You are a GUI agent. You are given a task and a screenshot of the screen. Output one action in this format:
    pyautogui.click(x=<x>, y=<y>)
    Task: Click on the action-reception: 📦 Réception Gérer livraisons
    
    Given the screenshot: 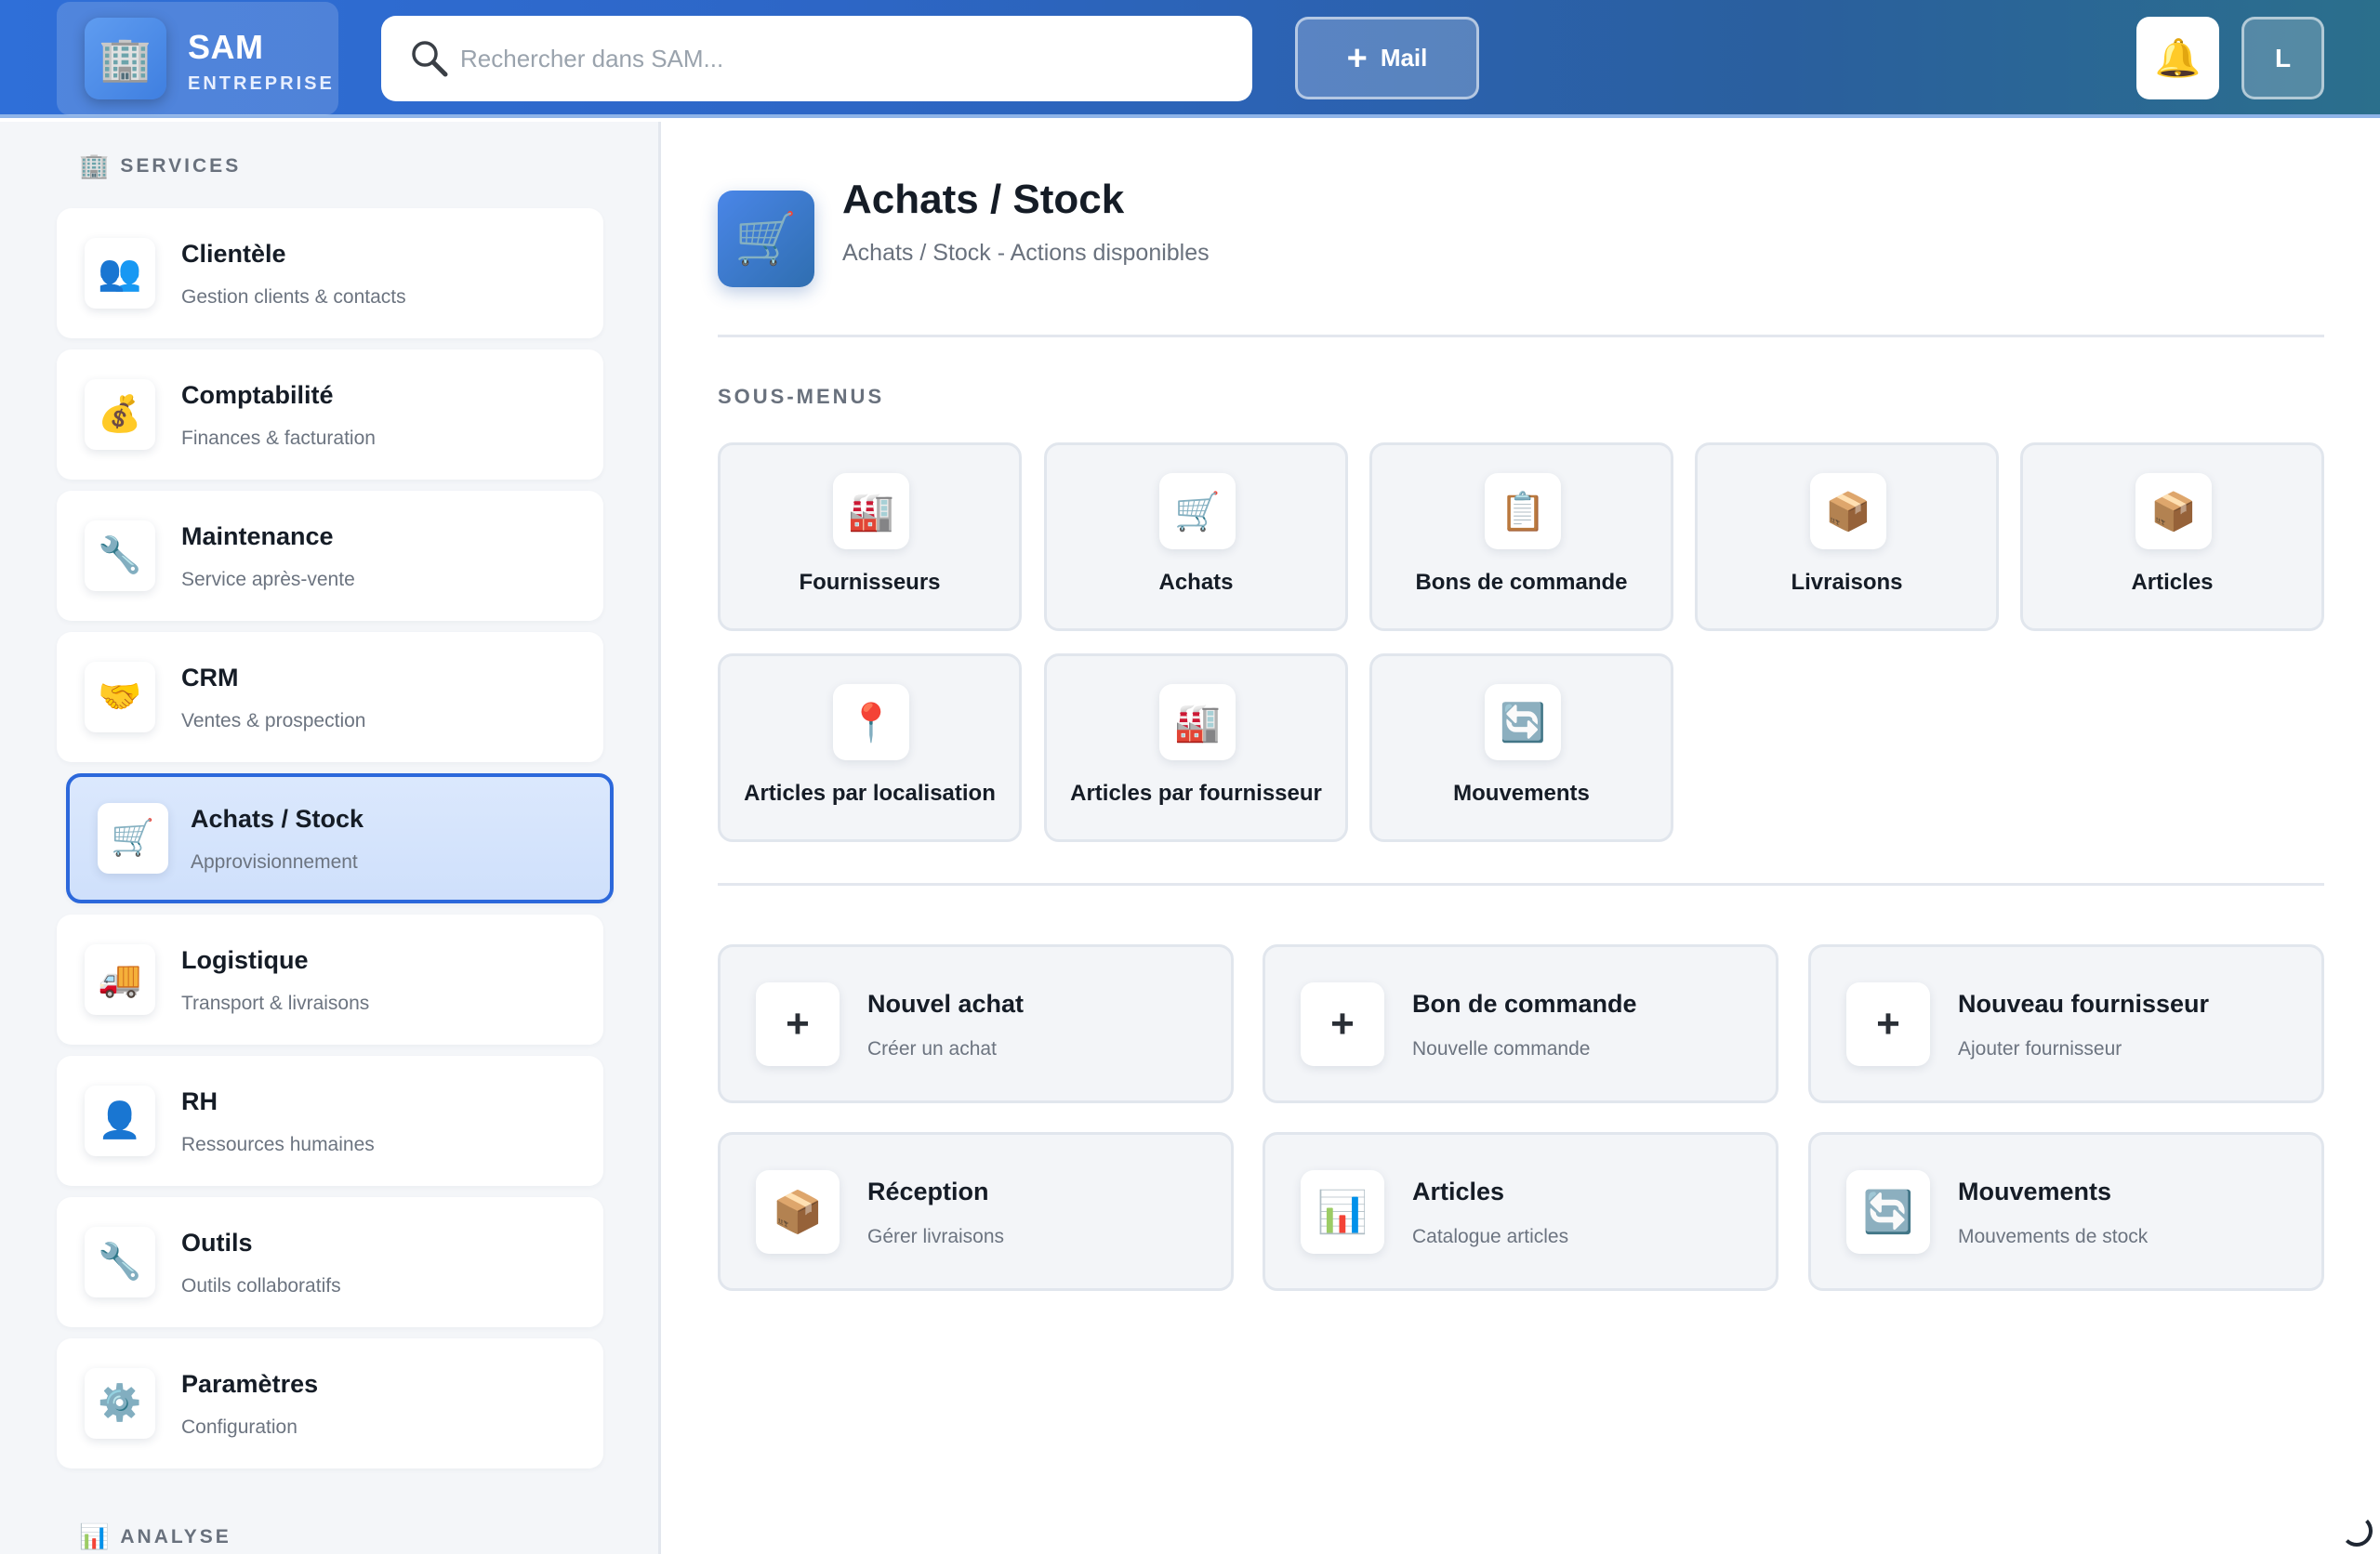 What is the action you would take?
    pyautogui.click(x=976, y=1211)
    